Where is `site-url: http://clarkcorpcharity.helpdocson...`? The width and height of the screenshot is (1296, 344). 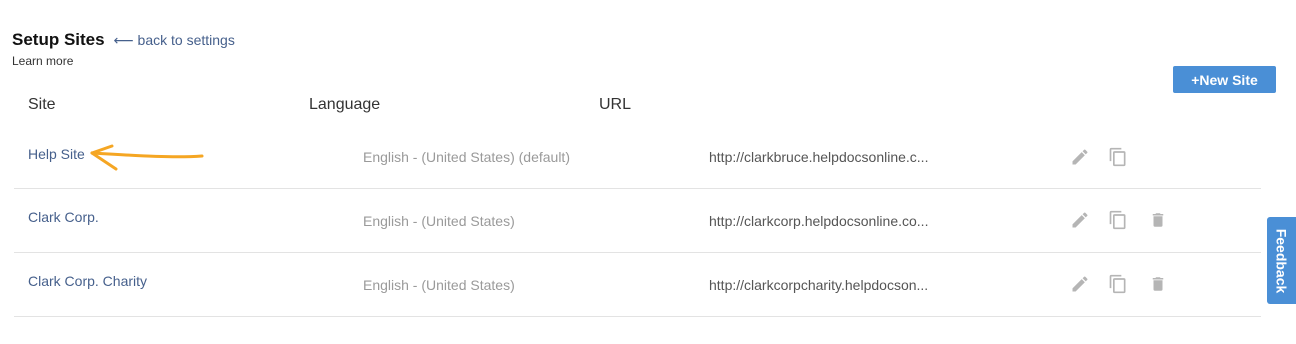
site-url: http://clarkcorpcharity.helpdocson... is located at coordinates (819, 285).